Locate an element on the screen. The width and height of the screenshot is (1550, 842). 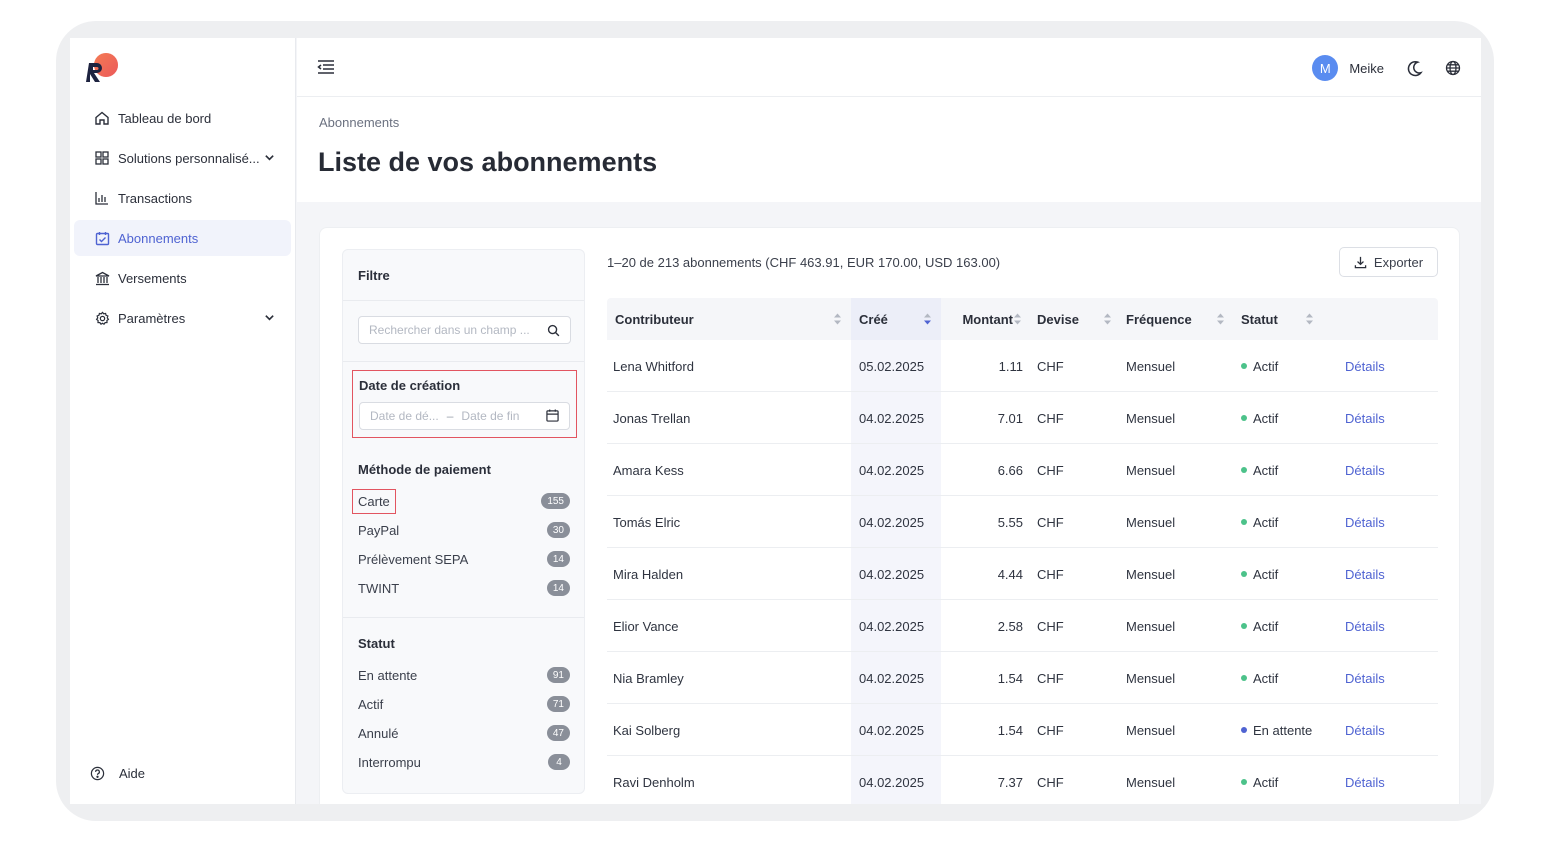
search-icon is located at coordinates (553, 332).